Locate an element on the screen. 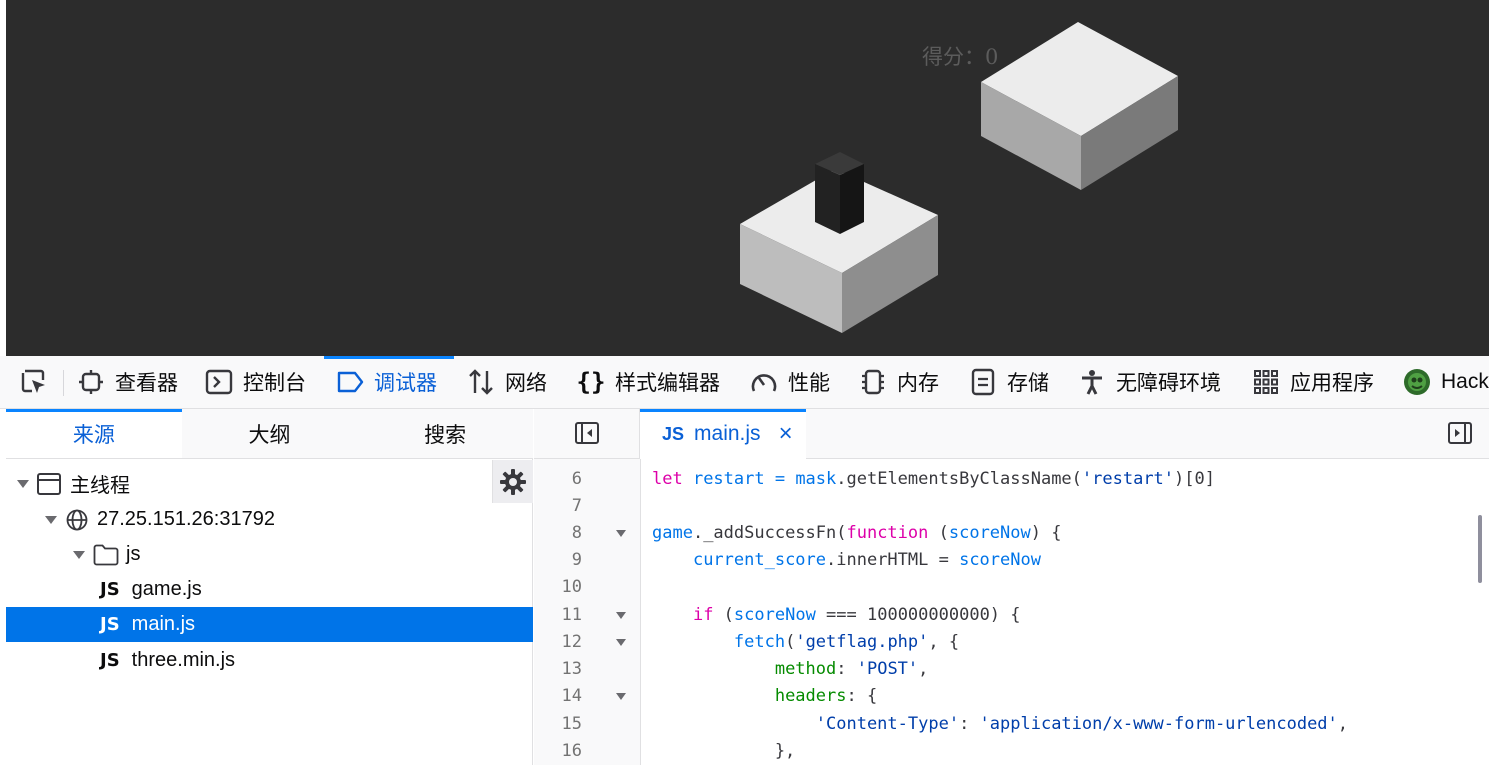  viewport-edge is located at coordinates (3, 178).